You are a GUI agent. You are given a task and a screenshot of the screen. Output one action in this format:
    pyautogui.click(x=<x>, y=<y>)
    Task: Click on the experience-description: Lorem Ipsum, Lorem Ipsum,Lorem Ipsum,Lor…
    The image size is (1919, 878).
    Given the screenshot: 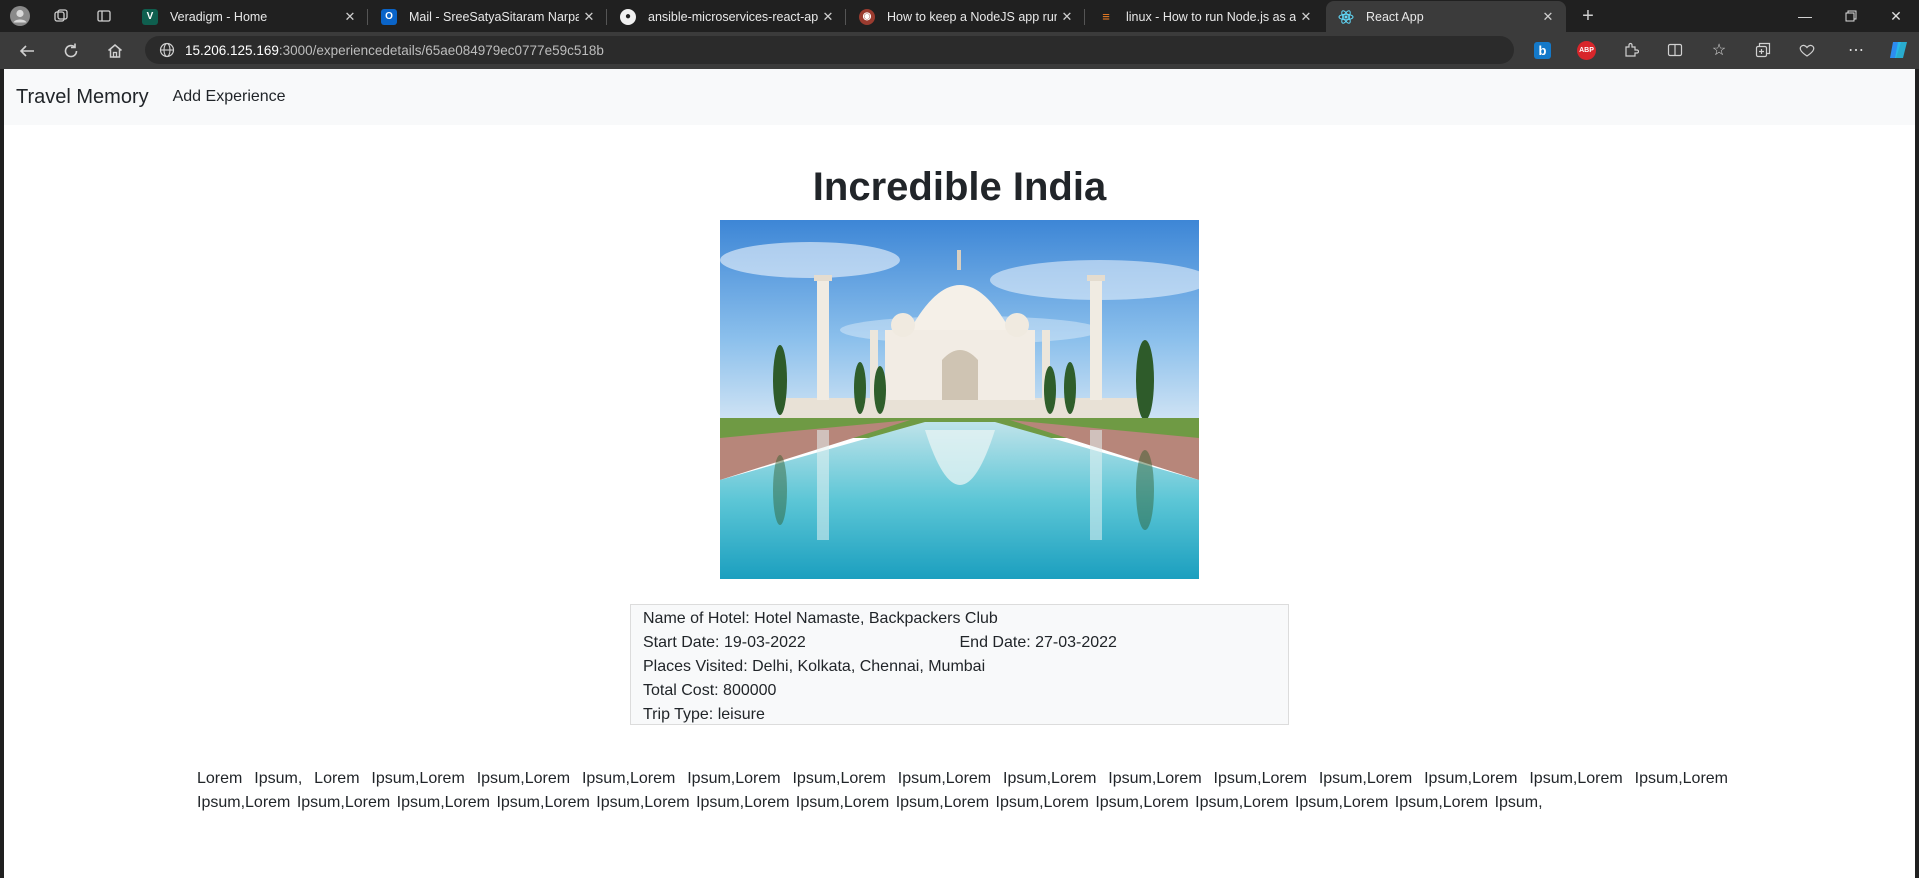 What is the action you would take?
    pyautogui.click(x=962, y=790)
    